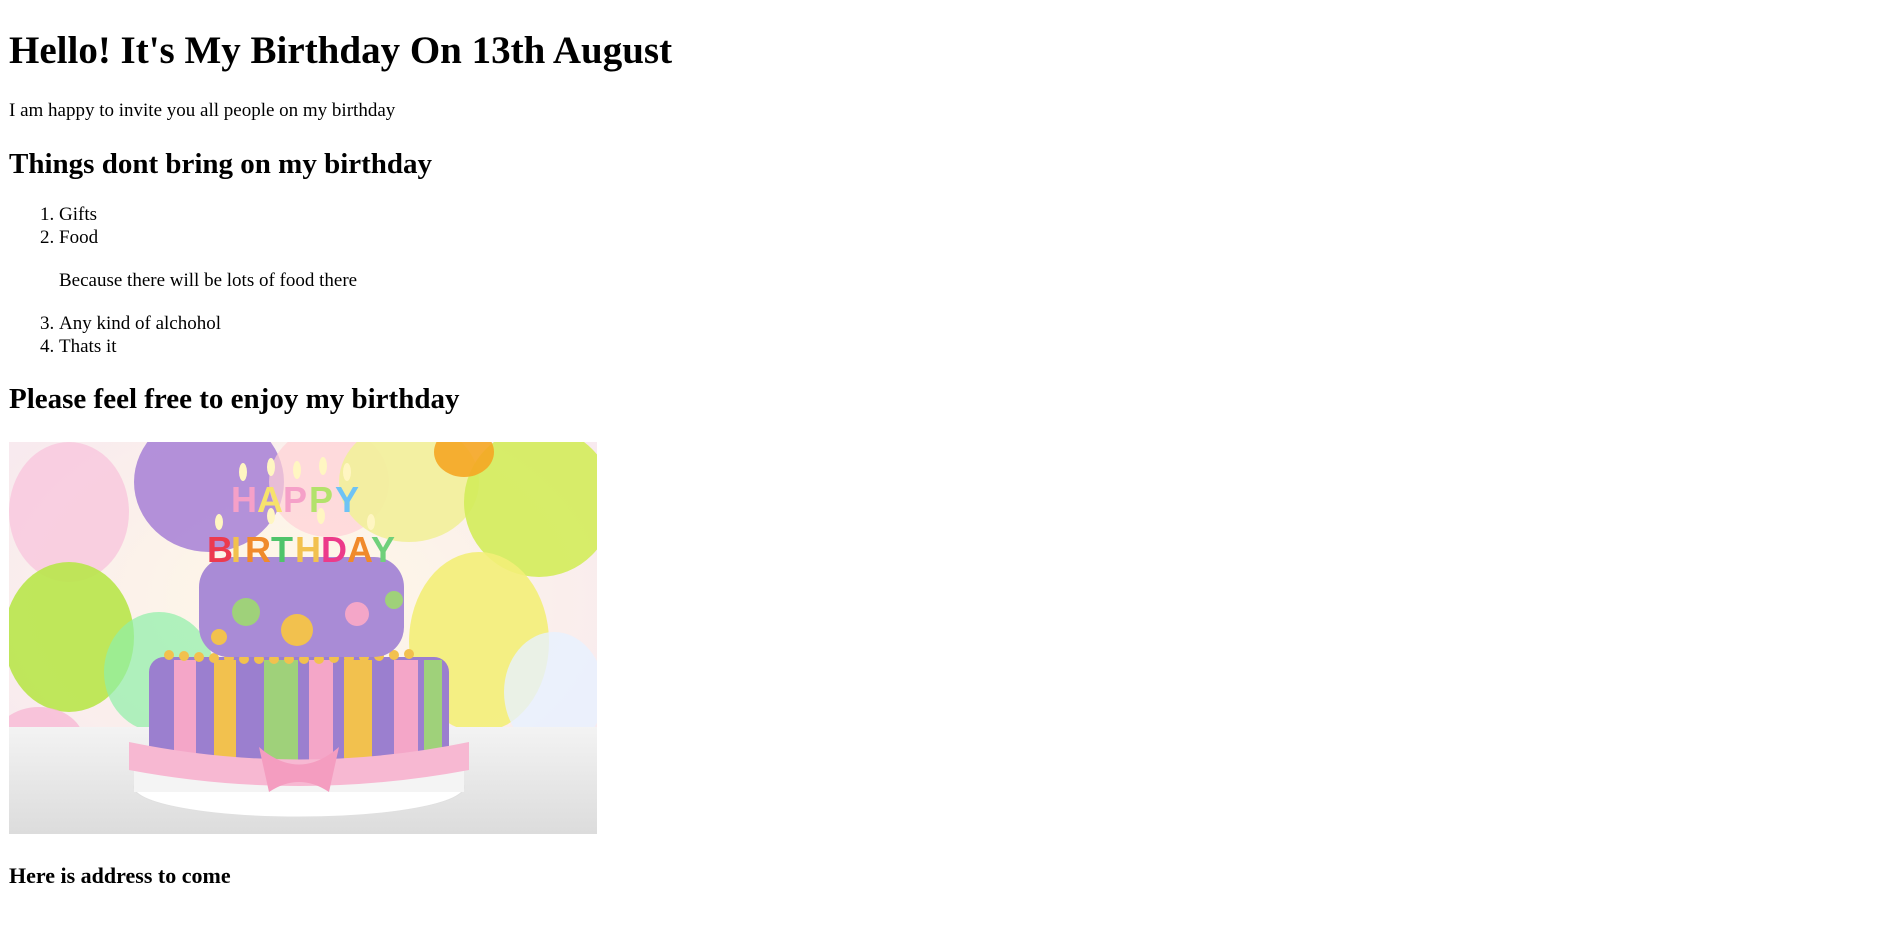  I want to click on list-item: Any kind of alchohol, so click(973, 323).